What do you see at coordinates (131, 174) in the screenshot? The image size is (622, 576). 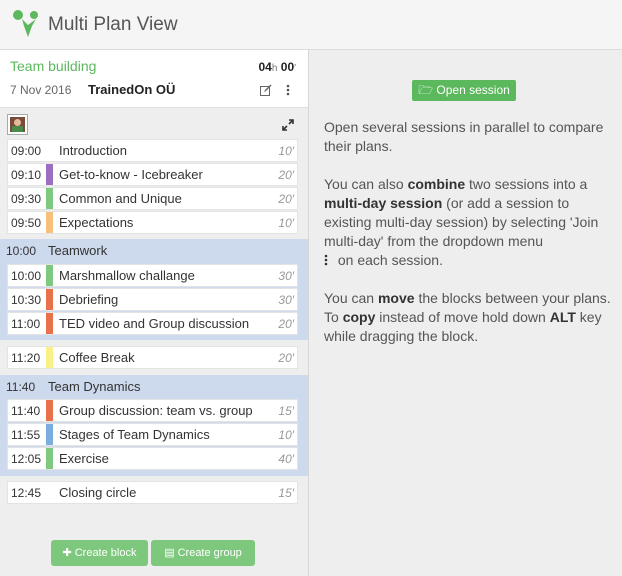 I see `block-name: Get-to-know - Icebreaker` at bounding box center [131, 174].